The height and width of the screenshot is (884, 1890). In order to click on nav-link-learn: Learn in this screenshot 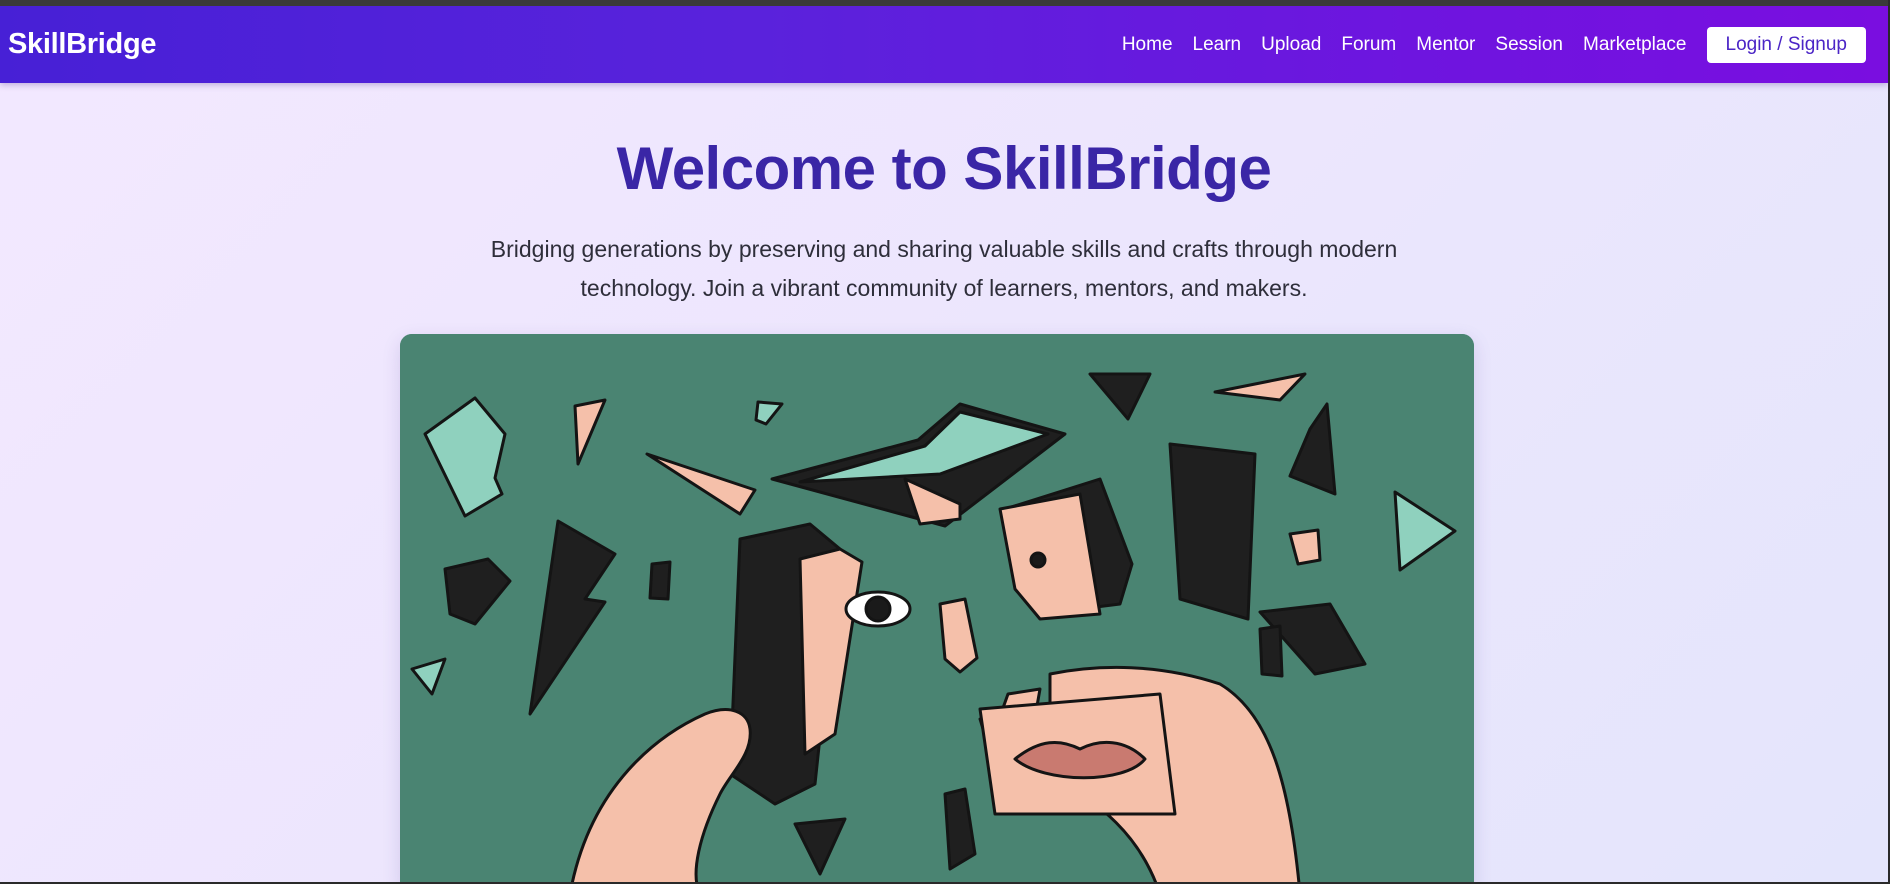, I will do `click(1217, 45)`.